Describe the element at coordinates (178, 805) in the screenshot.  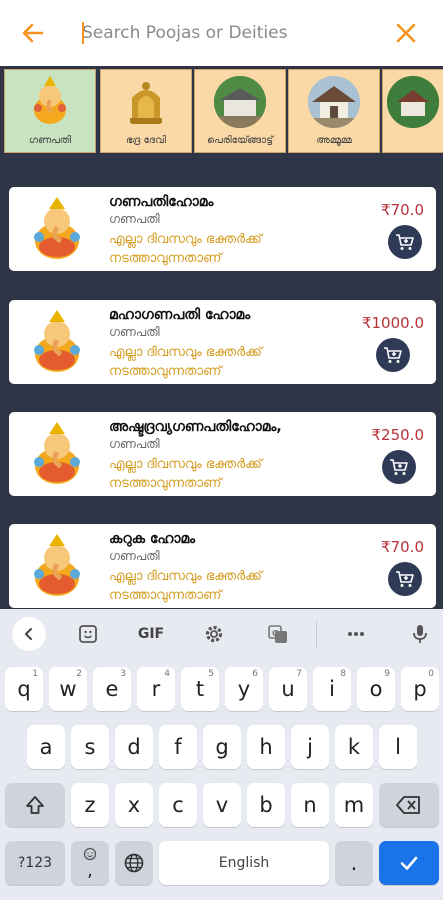
I see `key-c: c` at that location.